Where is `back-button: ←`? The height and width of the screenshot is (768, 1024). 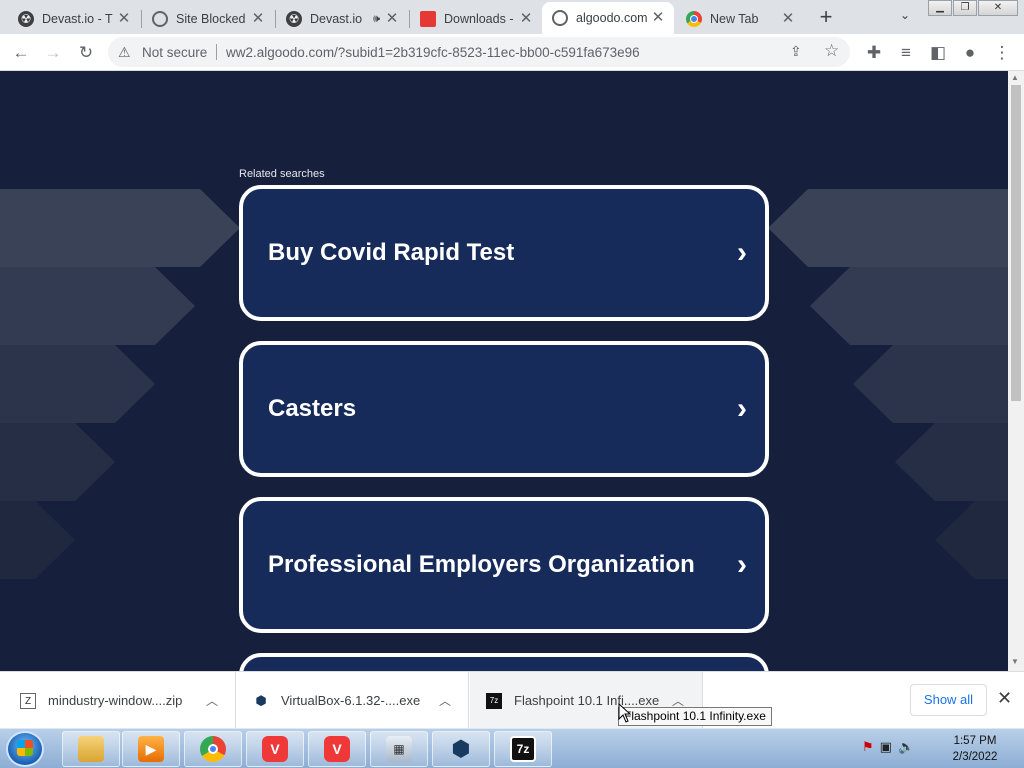
back-button: ← is located at coordinates (21, 53).